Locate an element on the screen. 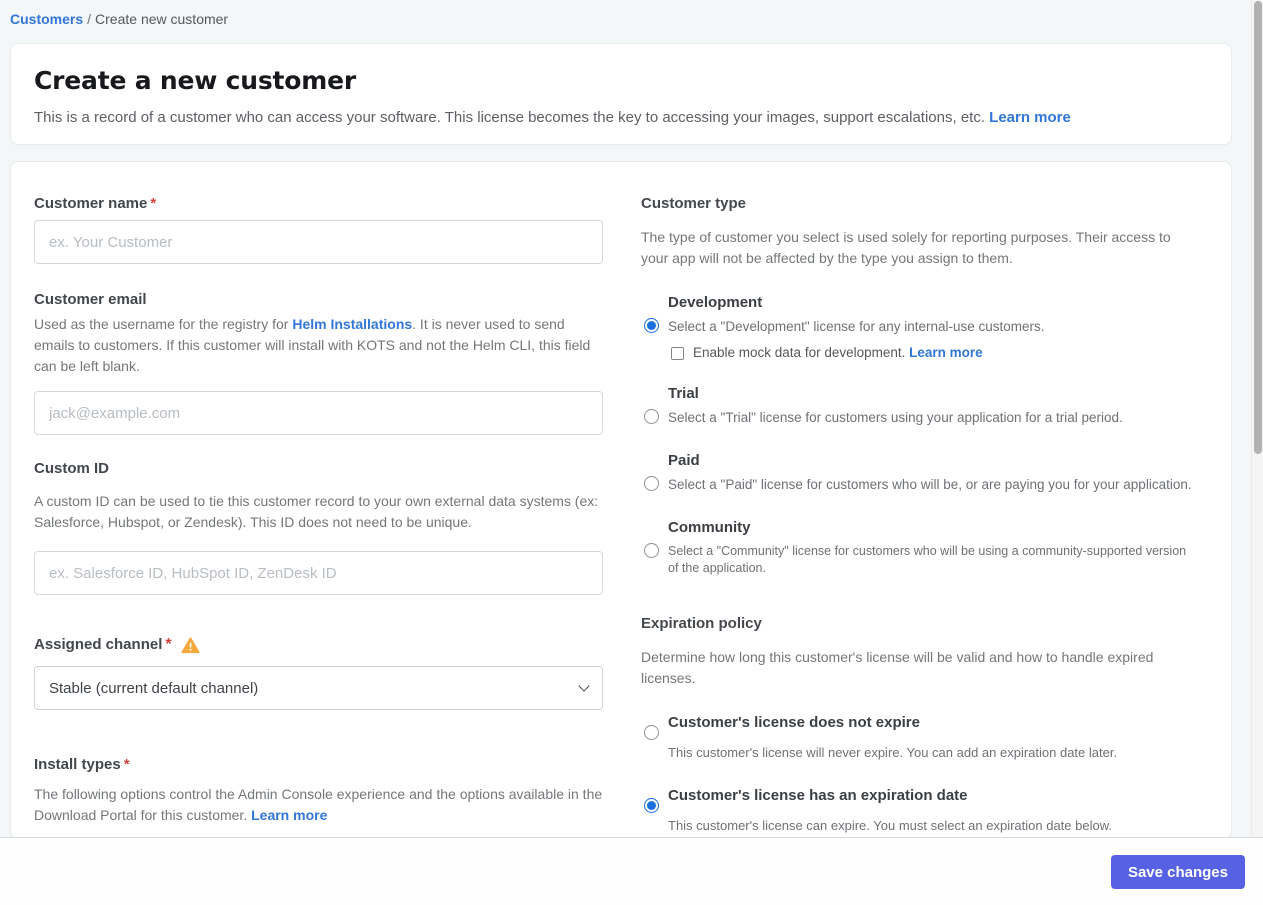 Image resolution: width=1263 pixels, height=905 pixels. install-types-learn-more-link: Learn more is located at coordinates (289, 815).